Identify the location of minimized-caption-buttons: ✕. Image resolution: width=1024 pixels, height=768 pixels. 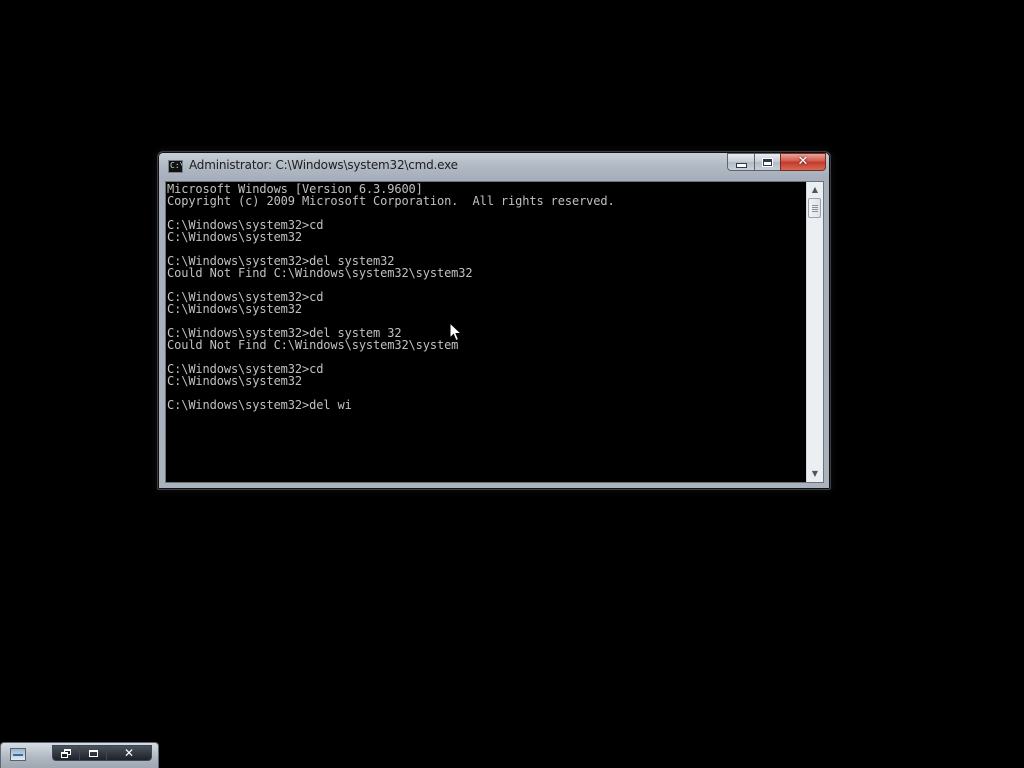
(102, 753).